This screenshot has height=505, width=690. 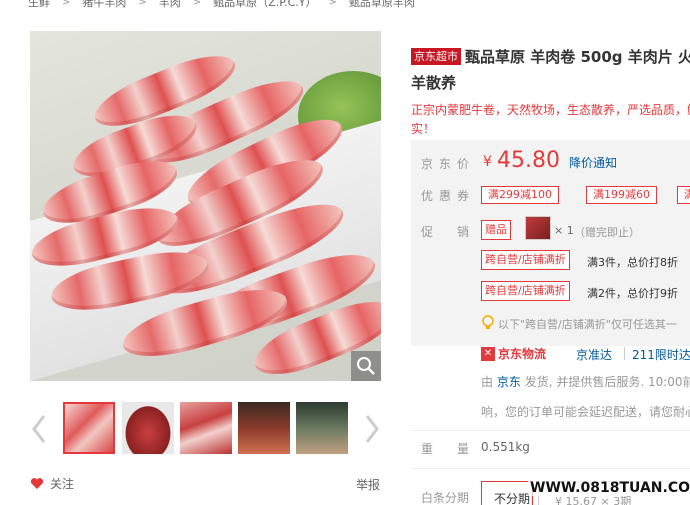 What do you see at coordinates (538, 228) in the screenshot?
I see `gift-image` at bounding box center [538, 228].